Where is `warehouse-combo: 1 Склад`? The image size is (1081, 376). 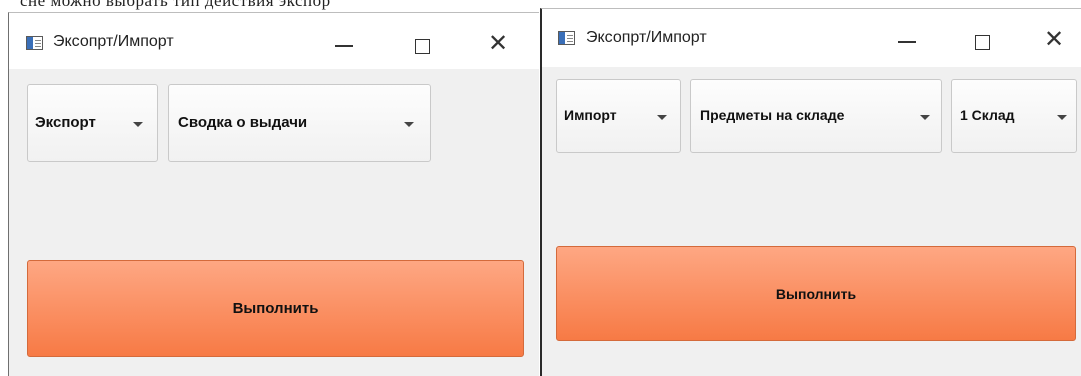 warehouse-combo: 1 Склад is located at coordinates (1014, 116).